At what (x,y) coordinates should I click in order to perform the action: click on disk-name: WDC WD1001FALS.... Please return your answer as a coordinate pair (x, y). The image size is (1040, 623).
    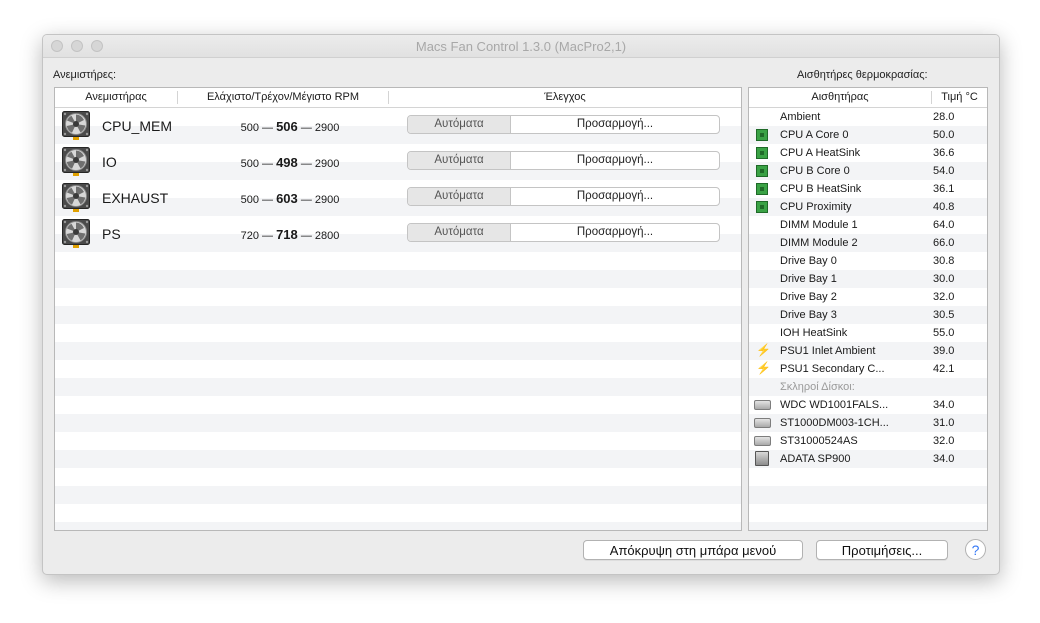
    Looking at the image, I should click on (834, 405).